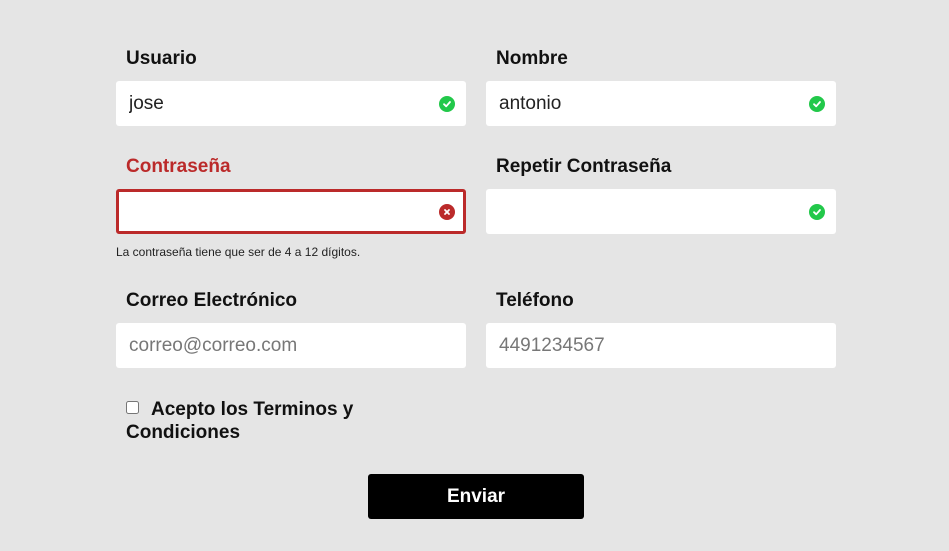 The width and height of the screenshot is (949, 551). I want to click on nombre-field-wrapper, so click(661, 103).